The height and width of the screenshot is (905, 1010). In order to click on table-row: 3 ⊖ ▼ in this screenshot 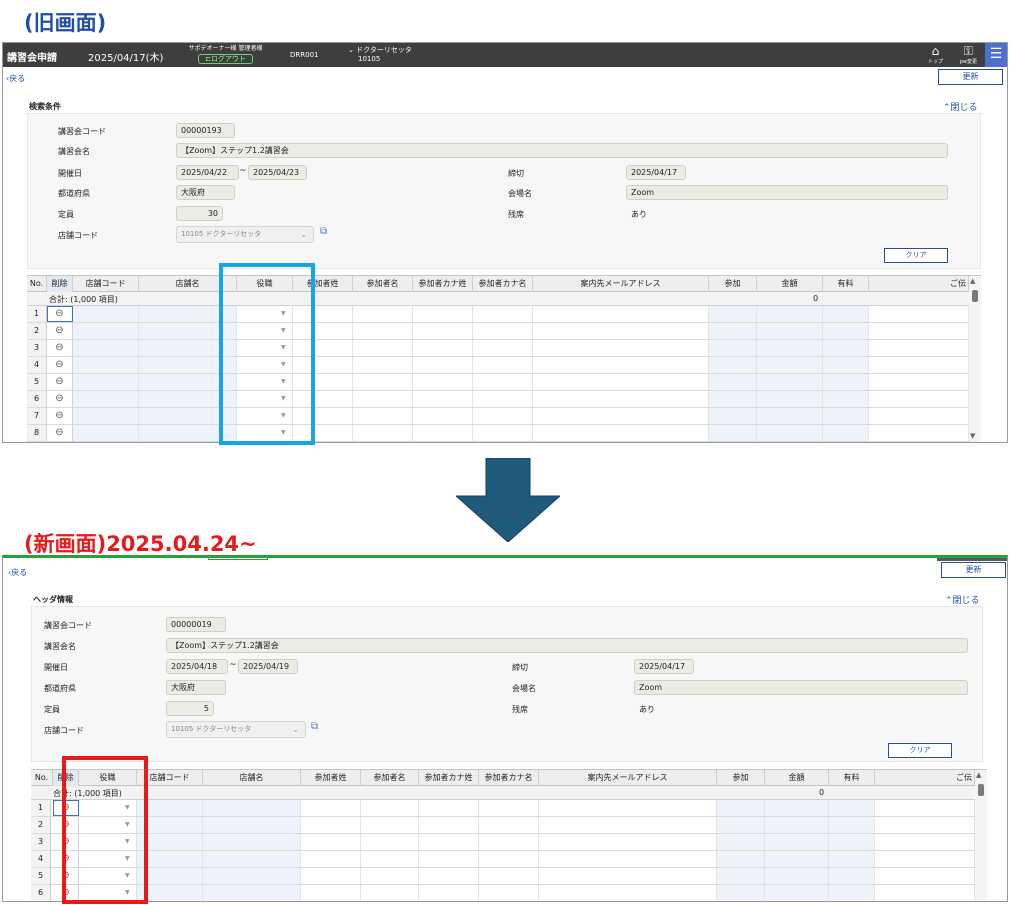, I will do `click(498, 348)`.